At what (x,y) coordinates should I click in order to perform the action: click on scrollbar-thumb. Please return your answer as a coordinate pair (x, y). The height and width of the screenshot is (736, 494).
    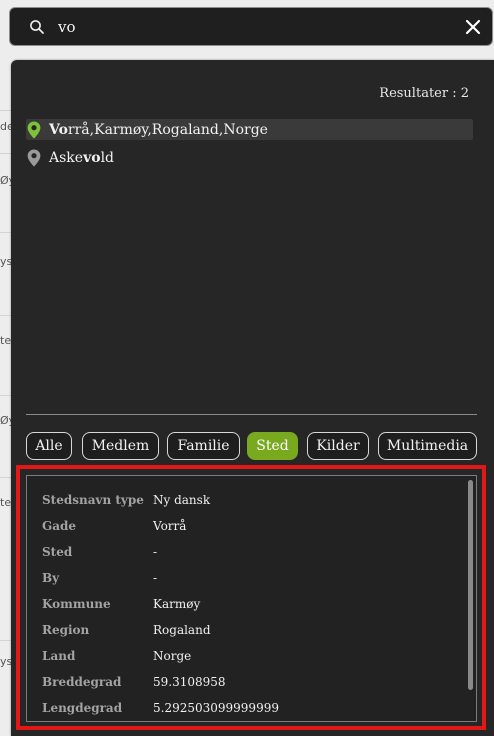
    Looking at the image, I should click on (470, 585).